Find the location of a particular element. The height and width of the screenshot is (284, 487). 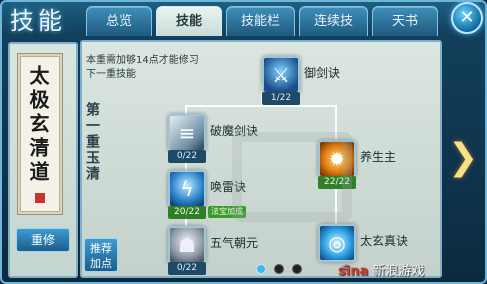

school-scroll: 太极玄清道 is located at coordinates (40, 134).